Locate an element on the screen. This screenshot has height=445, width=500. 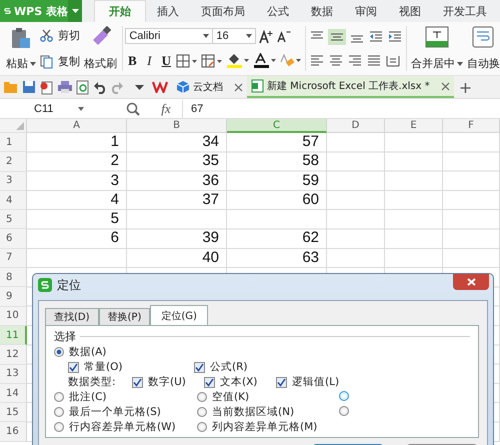
font-name-dropdown: Calibri is located at coordinates (169, 36).